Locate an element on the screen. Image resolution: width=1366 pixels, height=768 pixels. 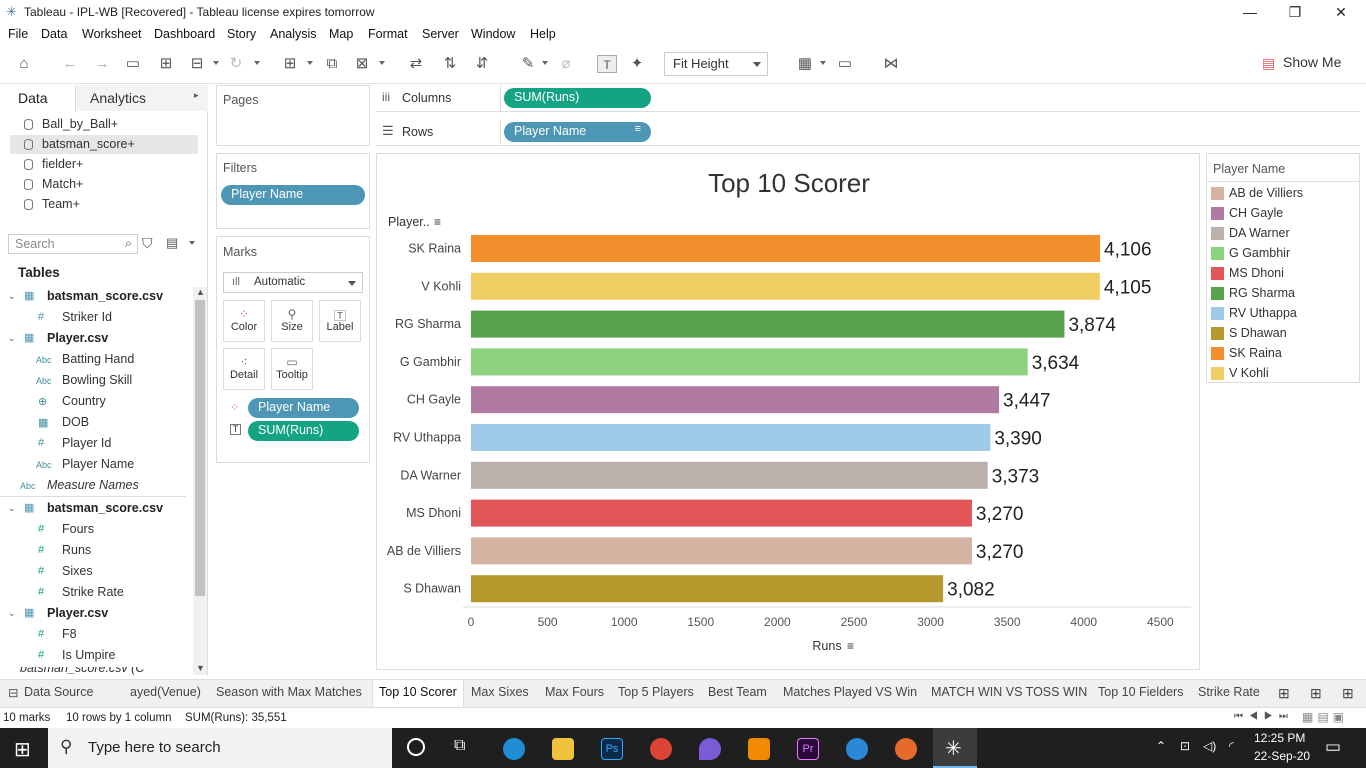
sheet-nav-icons: ⏮◀▶⏭ is located at coordinates (1264, 716).